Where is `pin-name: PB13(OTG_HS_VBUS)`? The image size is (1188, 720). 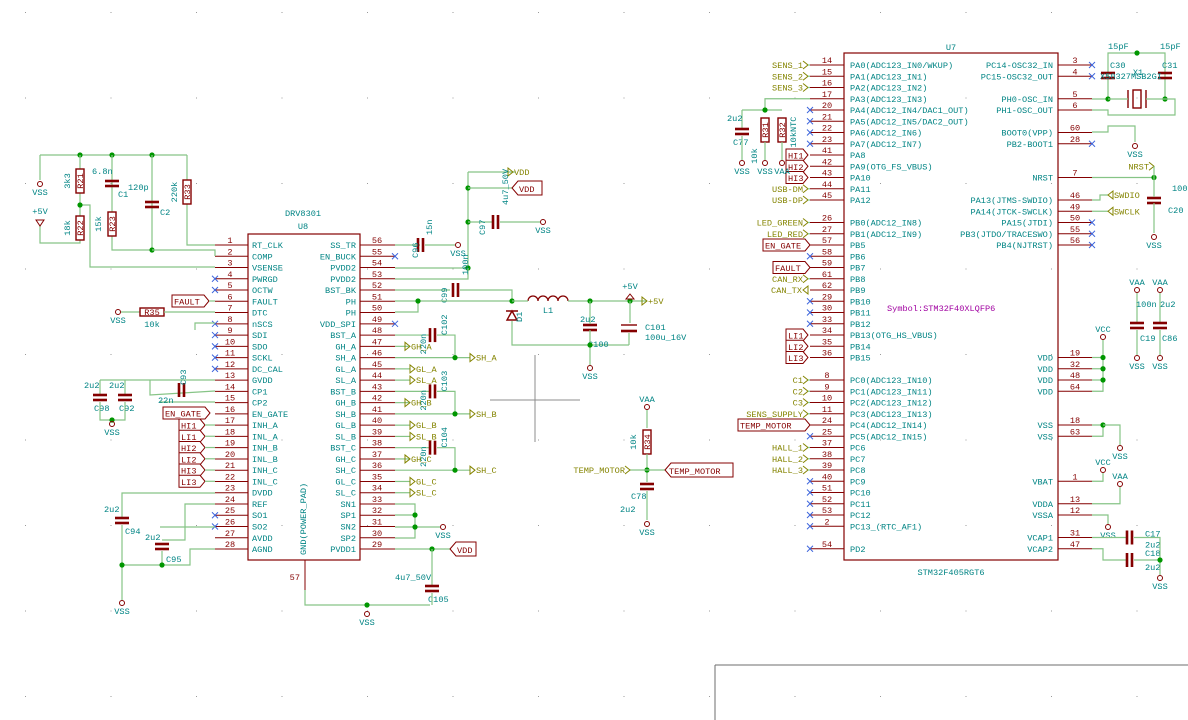 pin-name: PB13(OTG_HS_VBUS) is located at coordinates (894, 336).